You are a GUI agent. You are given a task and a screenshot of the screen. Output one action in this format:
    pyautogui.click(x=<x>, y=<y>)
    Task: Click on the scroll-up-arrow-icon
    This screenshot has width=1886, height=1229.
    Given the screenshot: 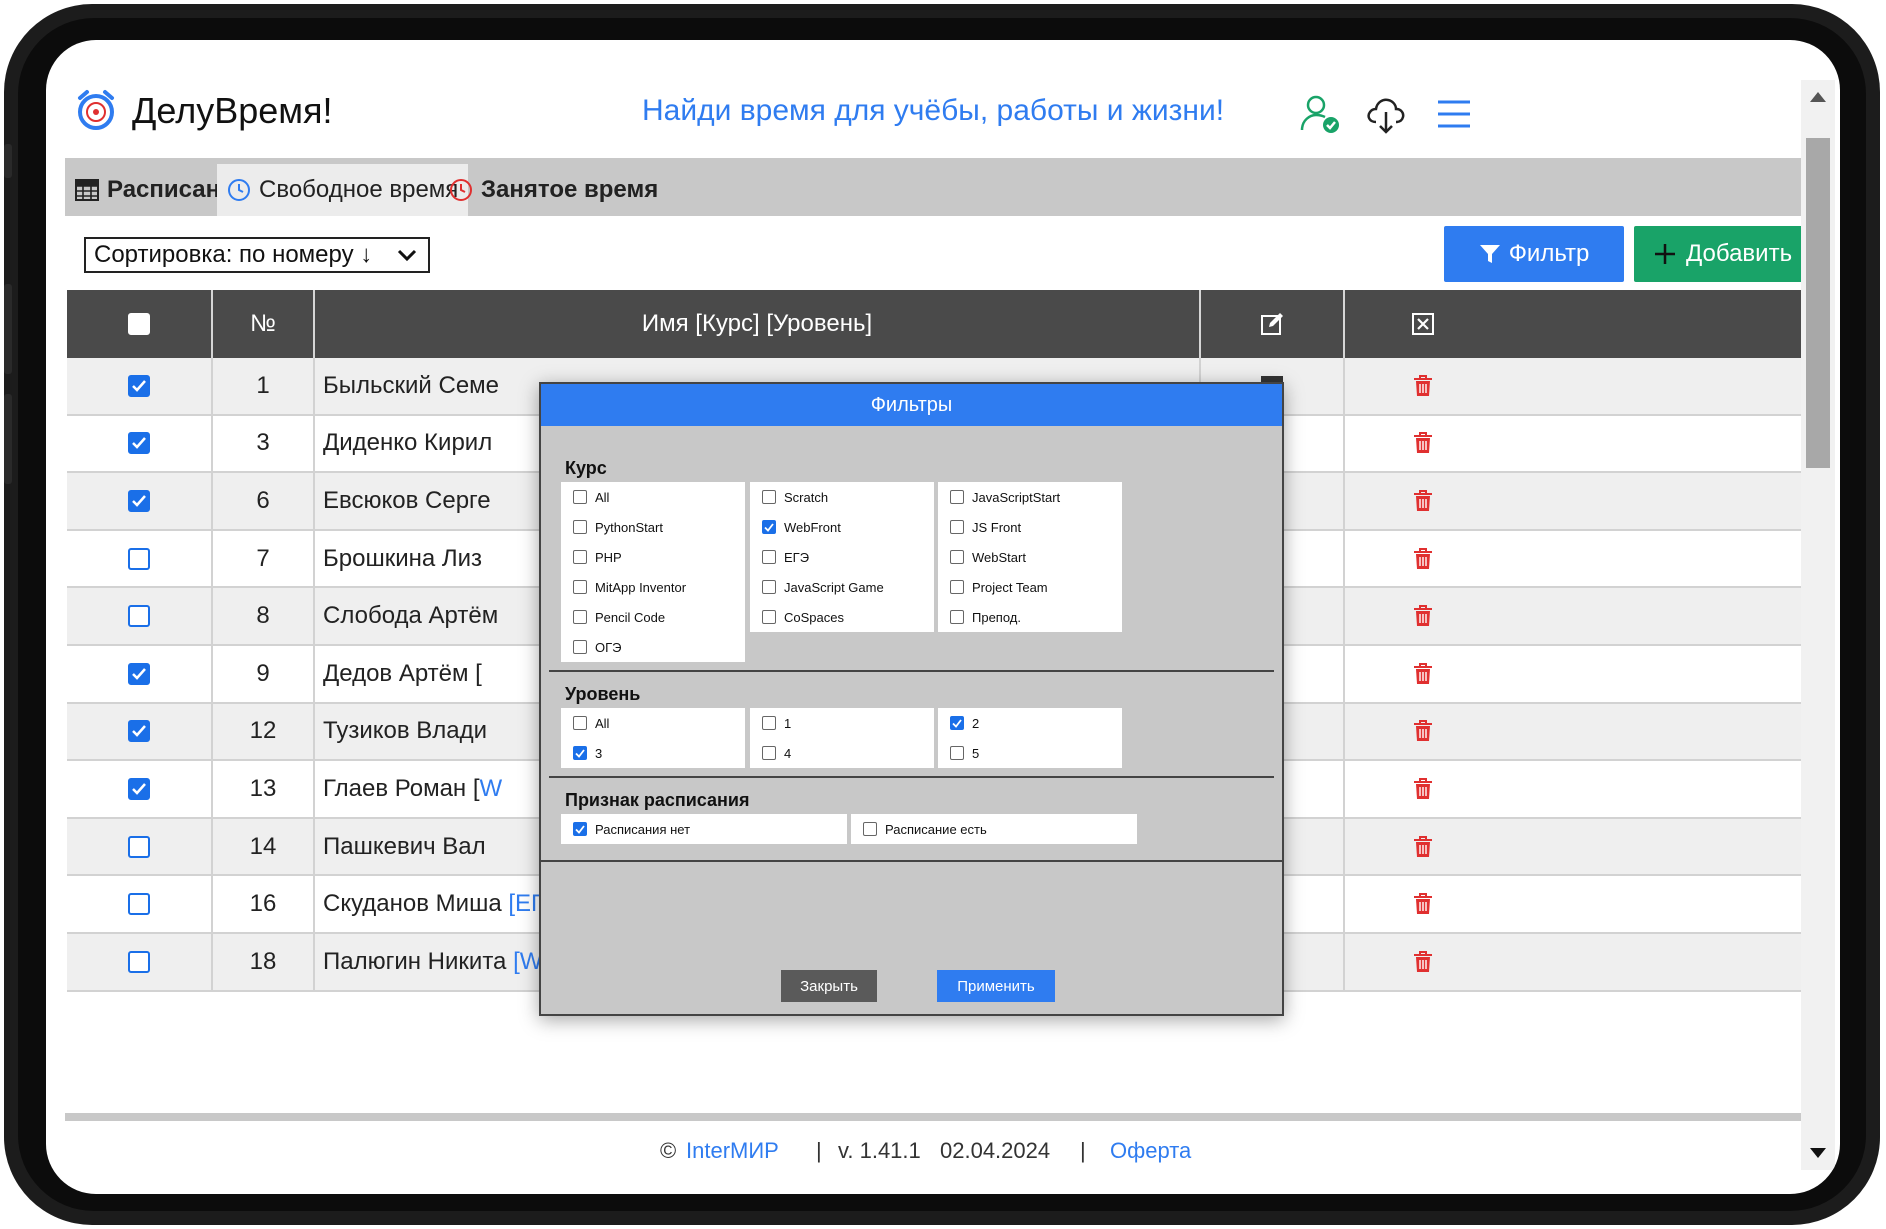 What is the action you would take?
    pyautogui.click(x=1818, y=97)
    